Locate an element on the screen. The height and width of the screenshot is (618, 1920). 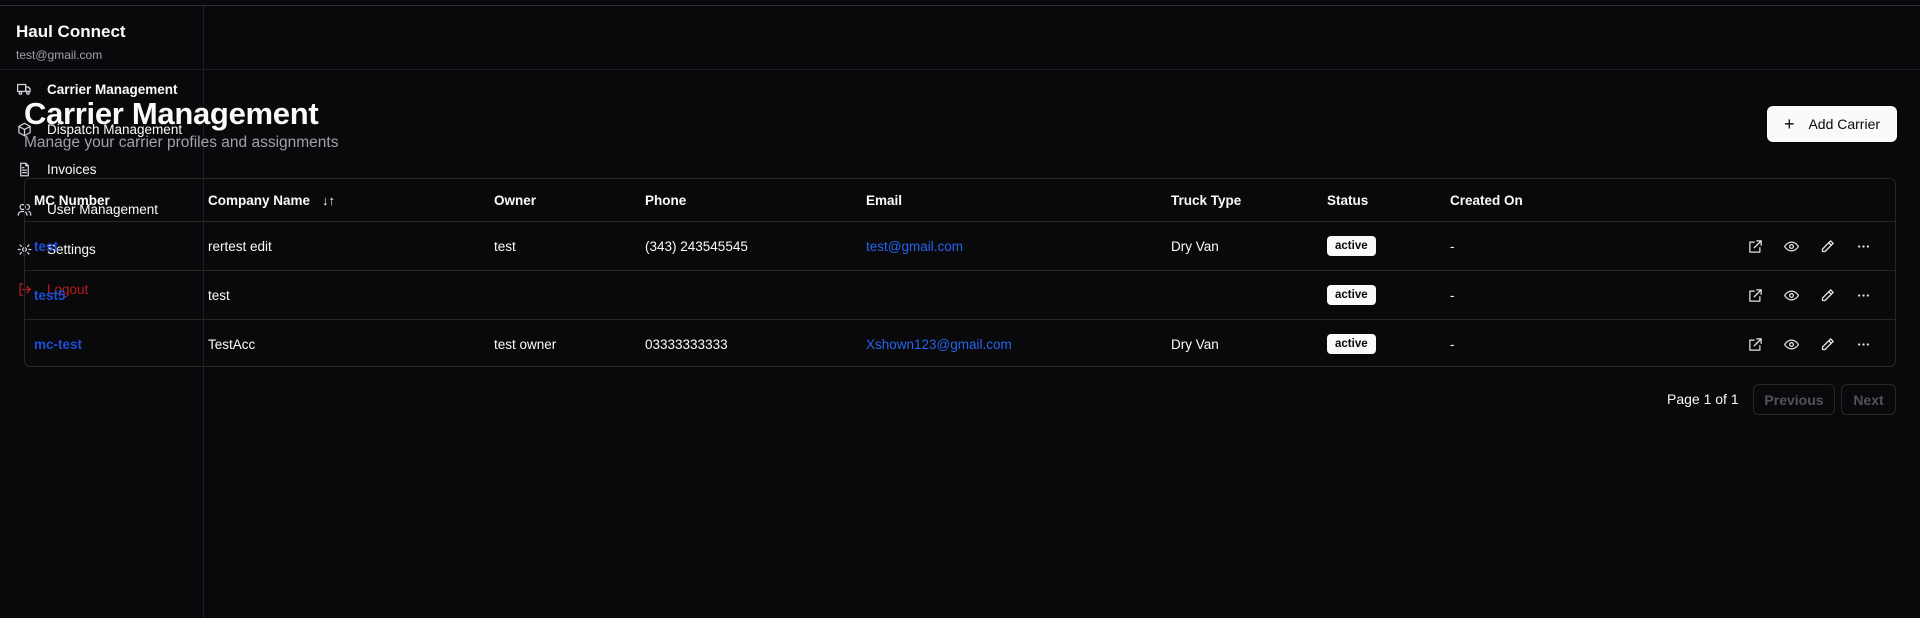
phone: (343) 243545545 is located at coordinates (696, 246).